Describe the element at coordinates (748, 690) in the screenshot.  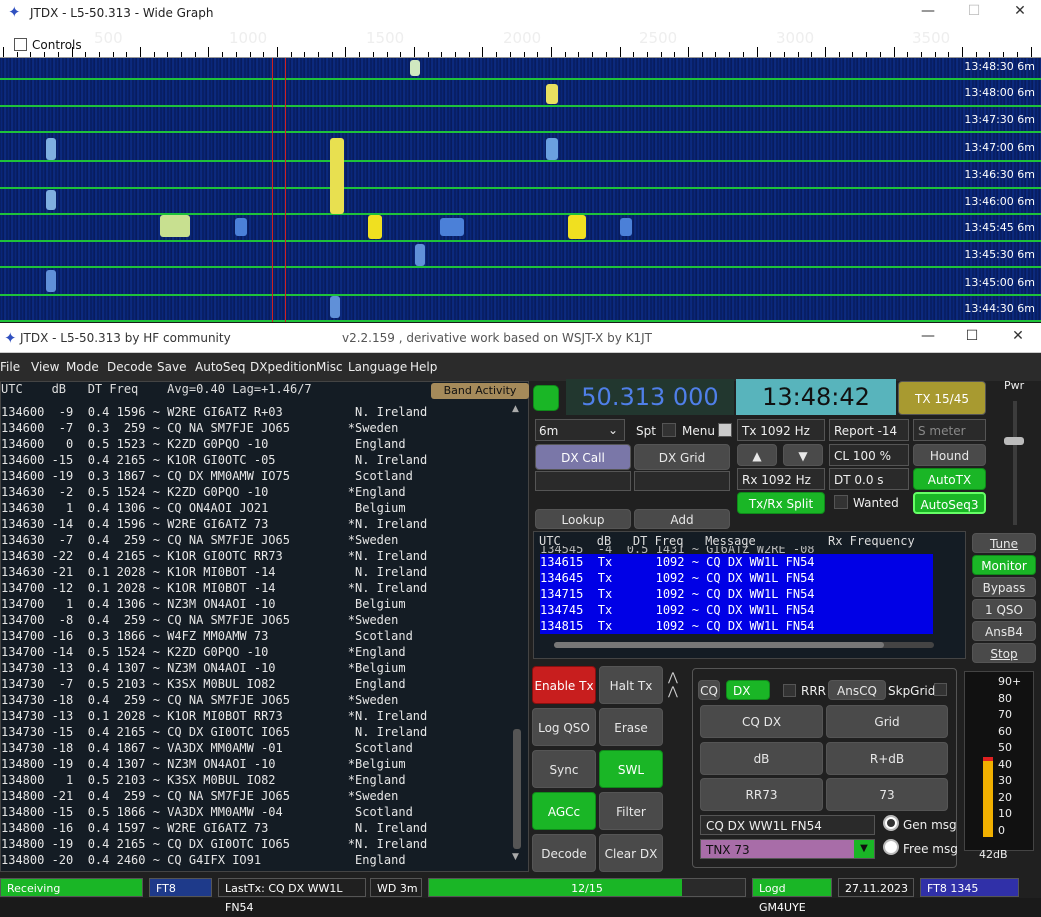
I see `dx-button: DX` at that location.